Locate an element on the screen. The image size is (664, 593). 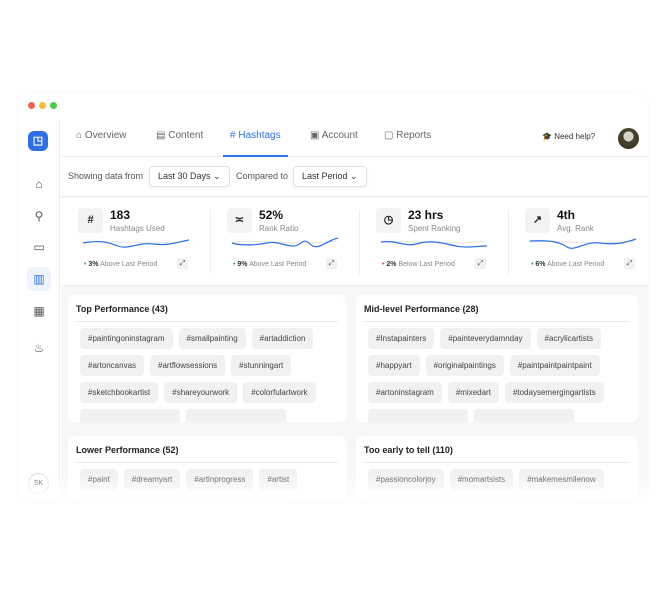
stat-icon: ≍ is located at coordinates (239, 220).